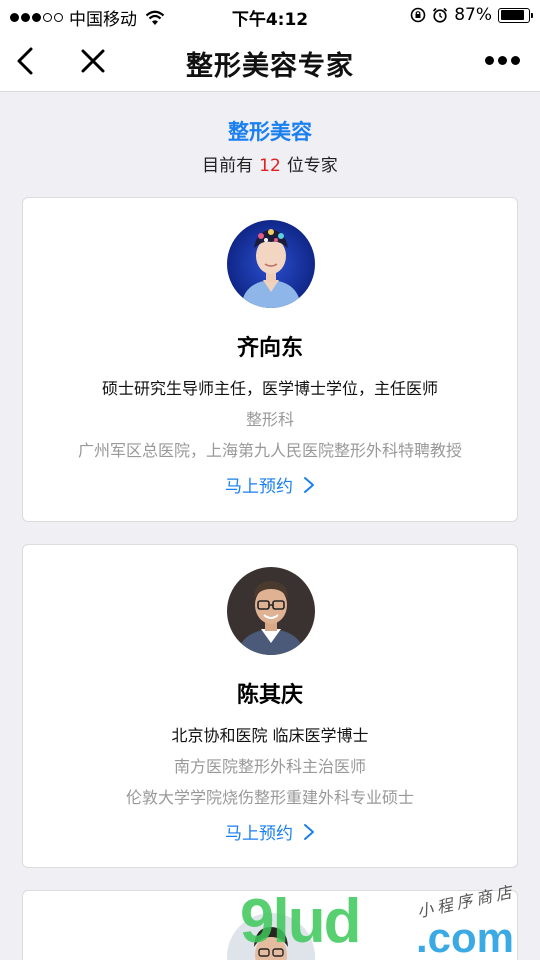 This screenshot has height=960, width=540. I want to click on expert-count-number: 12, so click(270, 166).